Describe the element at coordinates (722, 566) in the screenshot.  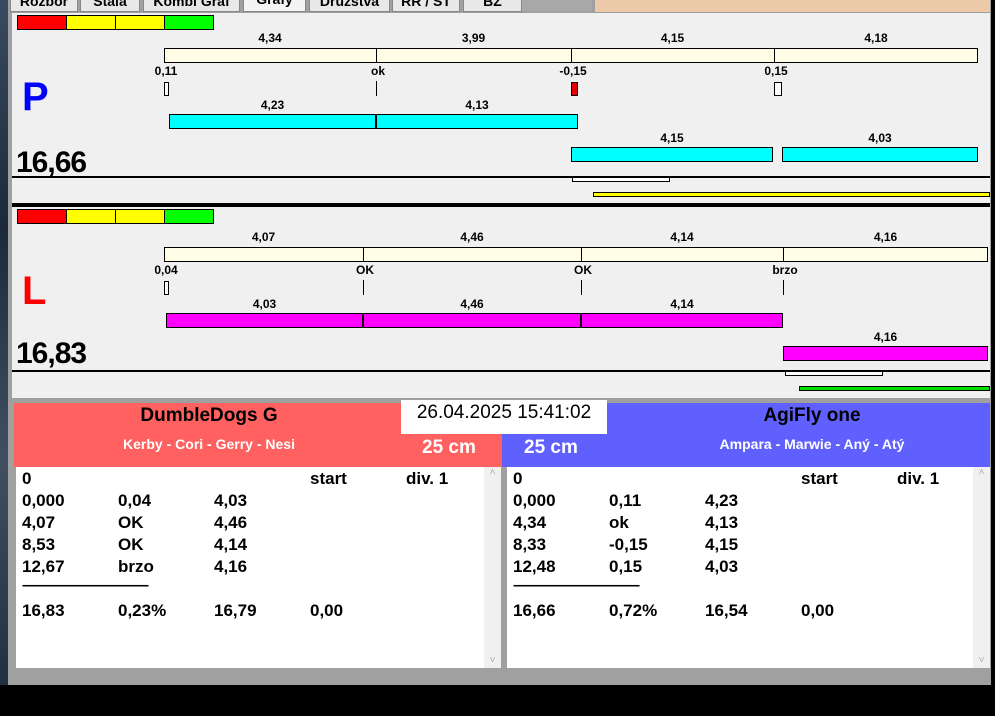
I see `list-cell: 4,03` at that location.